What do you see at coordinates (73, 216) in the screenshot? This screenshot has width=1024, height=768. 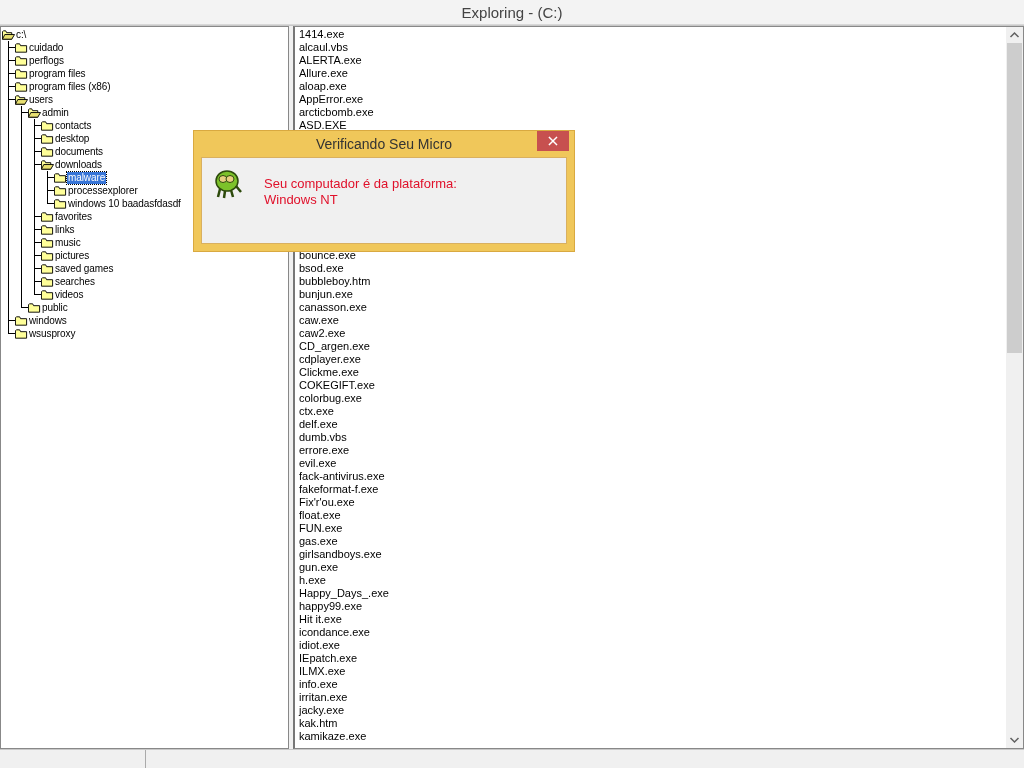 I see `tree-item: favorites` at bounding box center [73, 216].